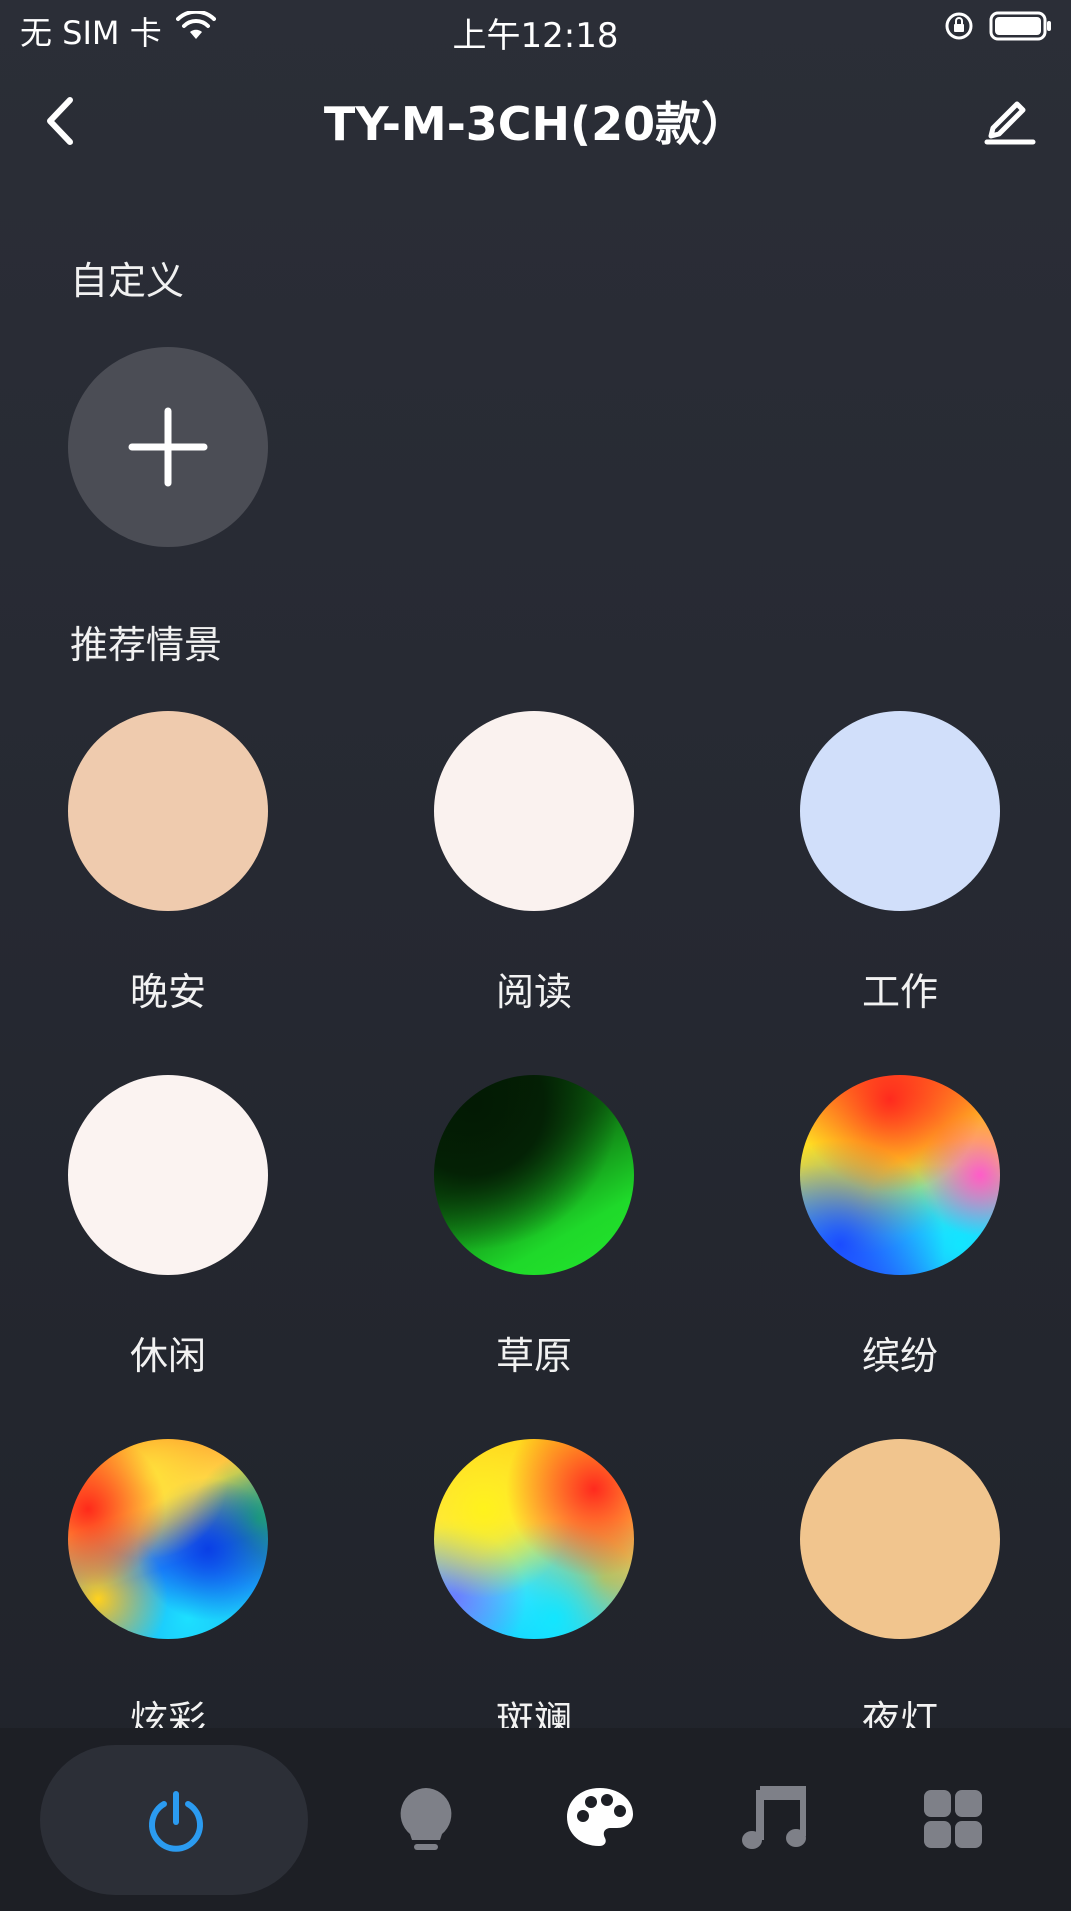 This screenshot has width=1071, height=1911. I want to click on scene-label: 草原, so click(533, 1356).